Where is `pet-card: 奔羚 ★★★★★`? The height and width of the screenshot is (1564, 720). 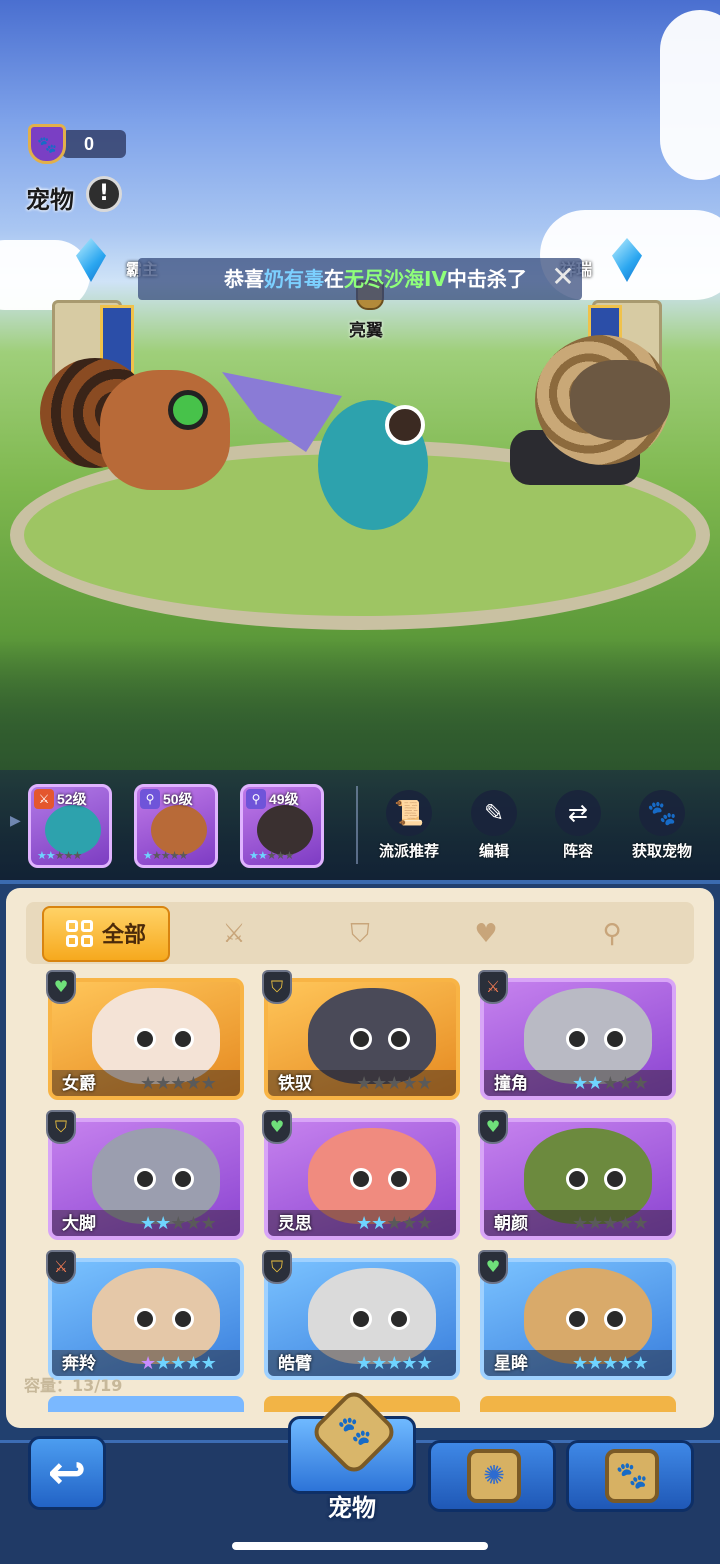
pet-card: 奔羚 ★★★★★ is located at coordinates (146, 1319).